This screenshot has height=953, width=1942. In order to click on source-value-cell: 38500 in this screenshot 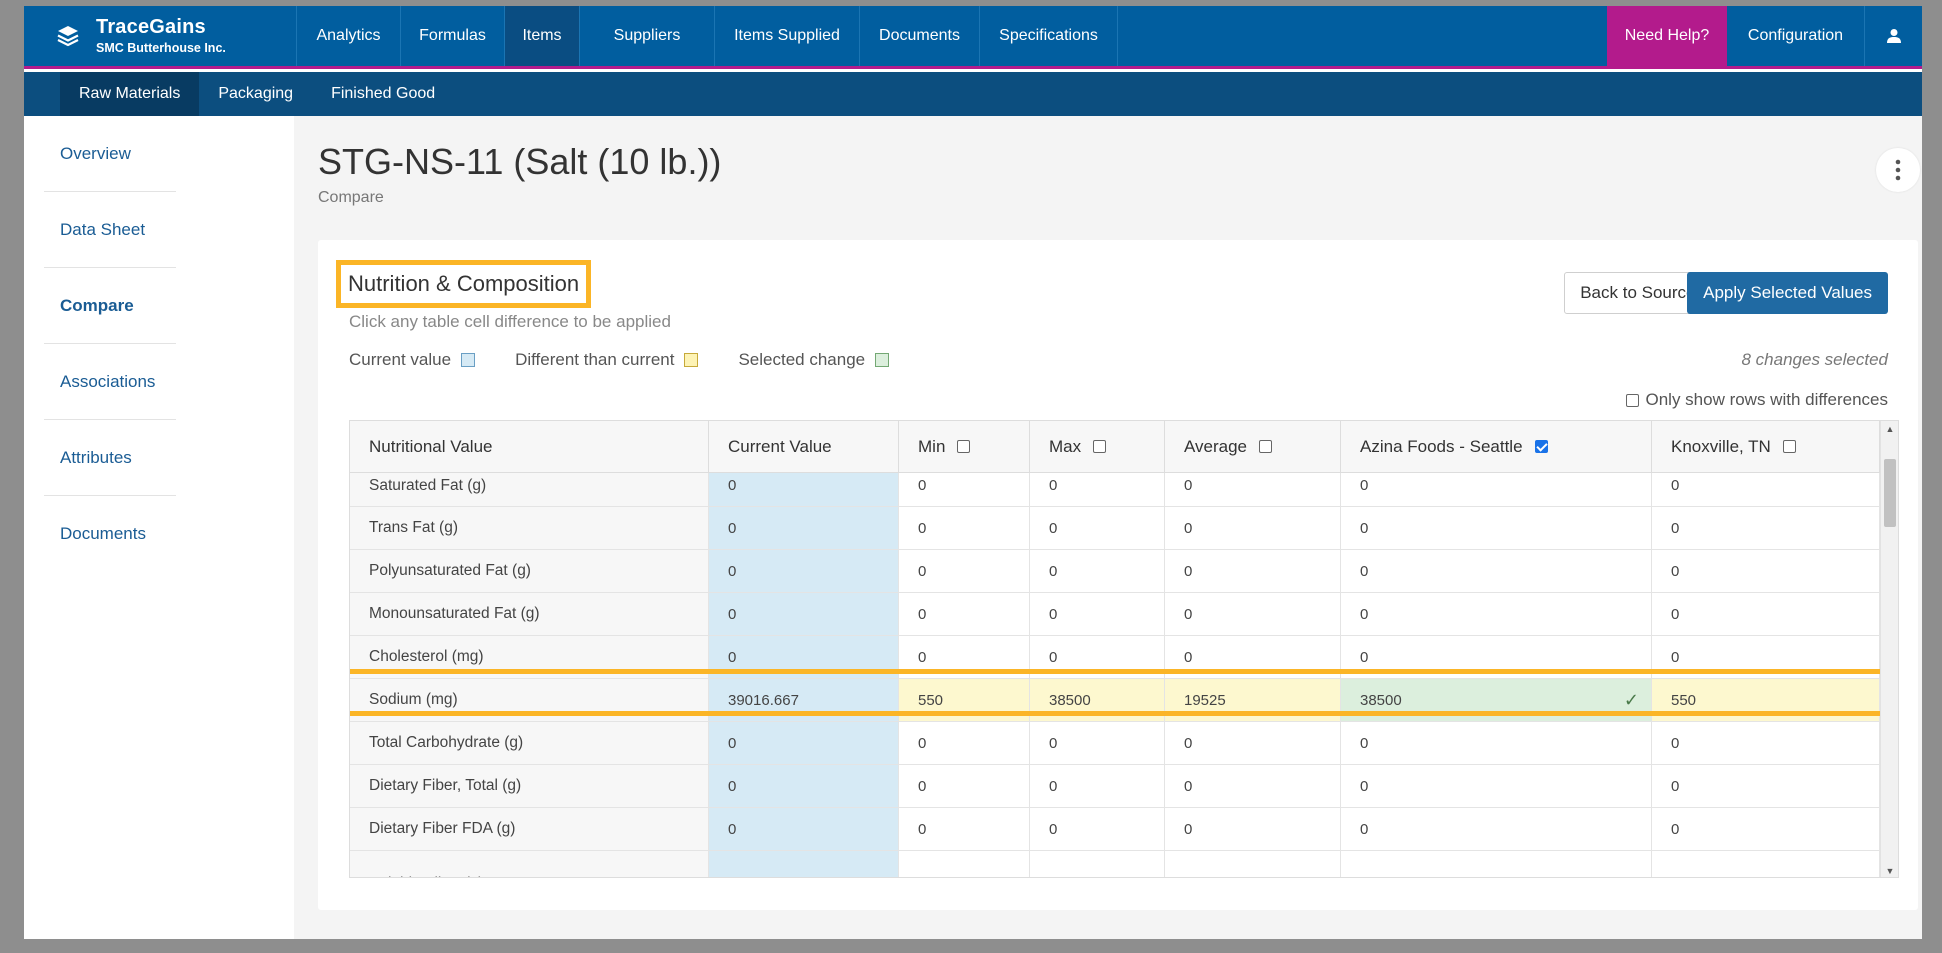, I will do `click(1097, 700)`.